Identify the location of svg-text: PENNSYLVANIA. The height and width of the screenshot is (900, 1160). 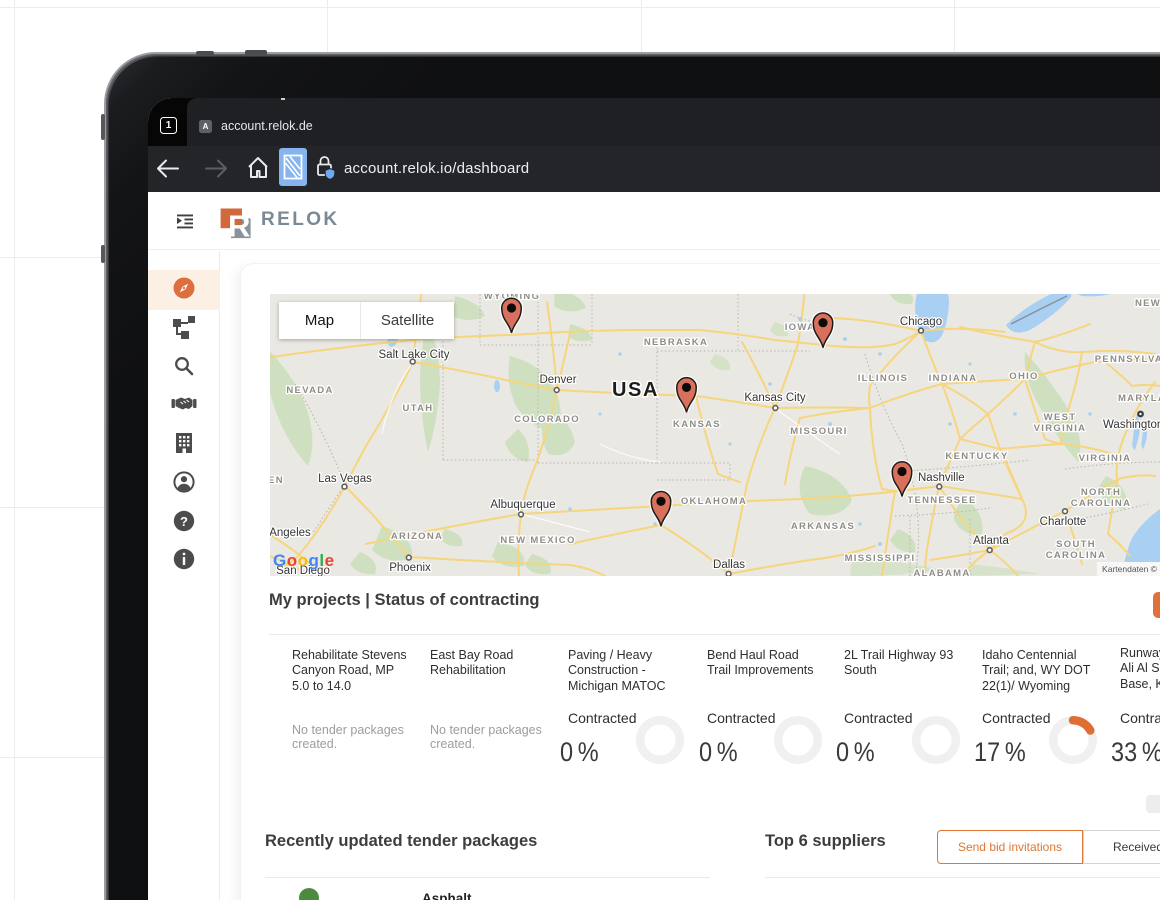
(1127, 359).